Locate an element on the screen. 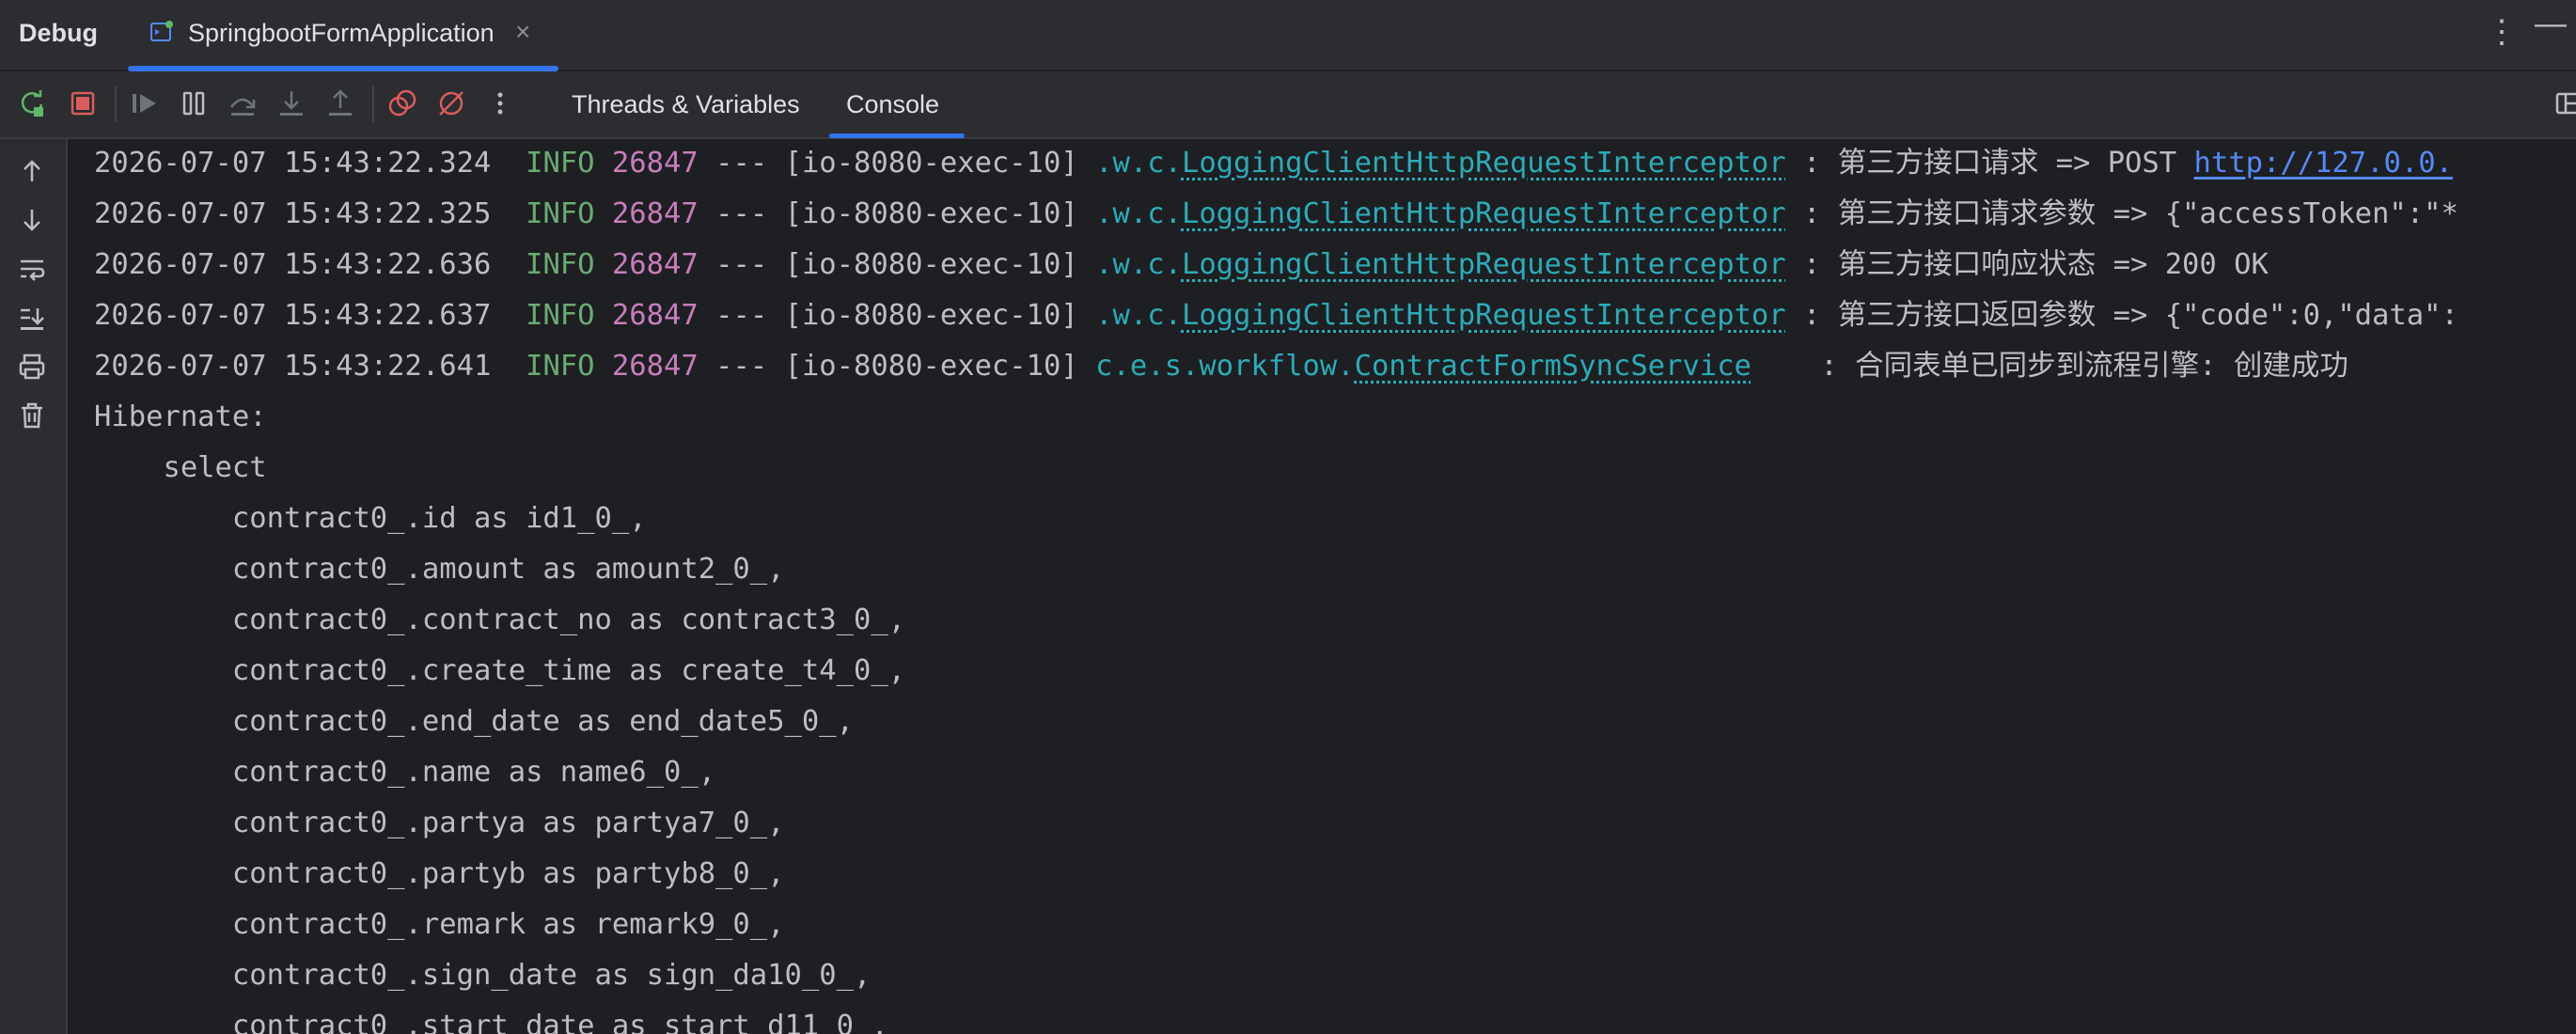 The image size is (2576, 1034). minimize-icon: — is located at coordinates (2551, 24).